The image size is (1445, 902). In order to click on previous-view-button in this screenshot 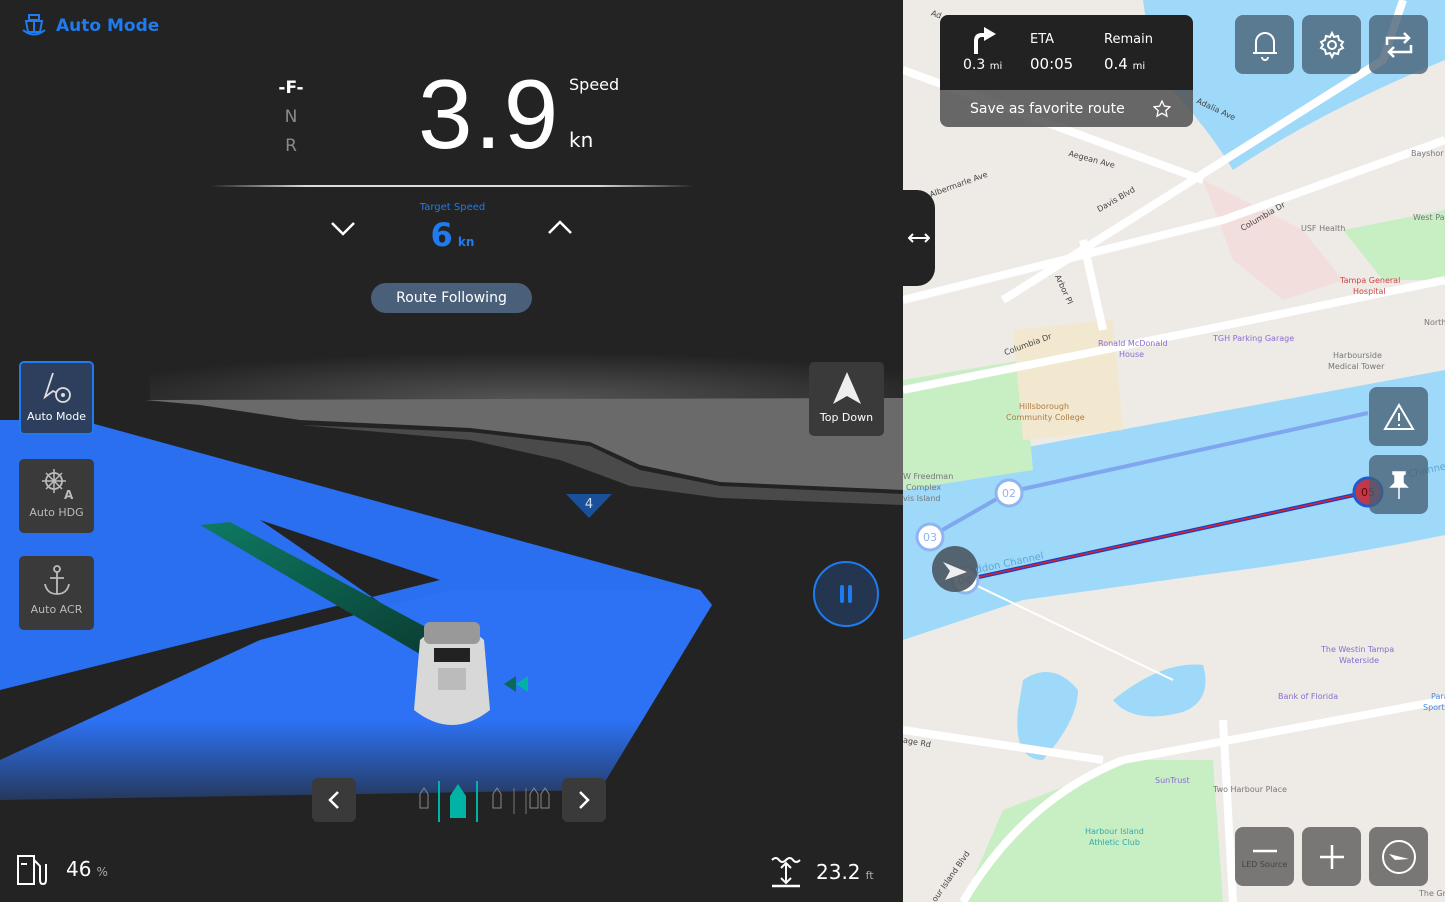, I will do `click(334, 800)`.